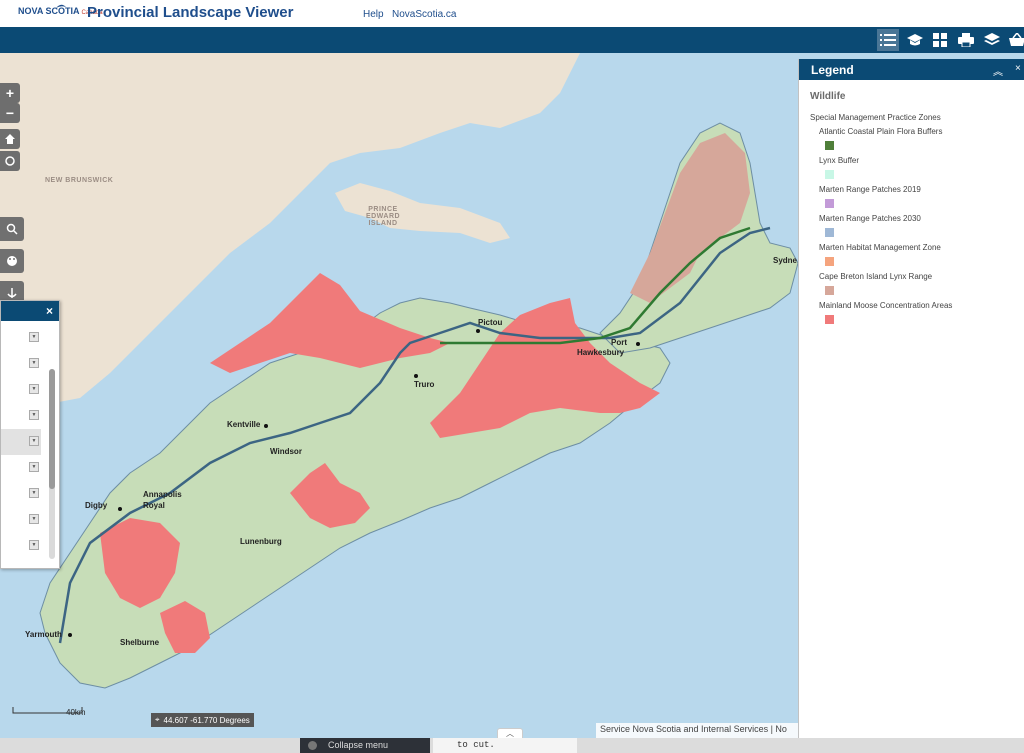  What do you see at coordinates (881, 131) in the screenshot?
I see `legend-item-label: Atlantic Coastal Plain Flora Buffers` at bounding box center [881, 131].